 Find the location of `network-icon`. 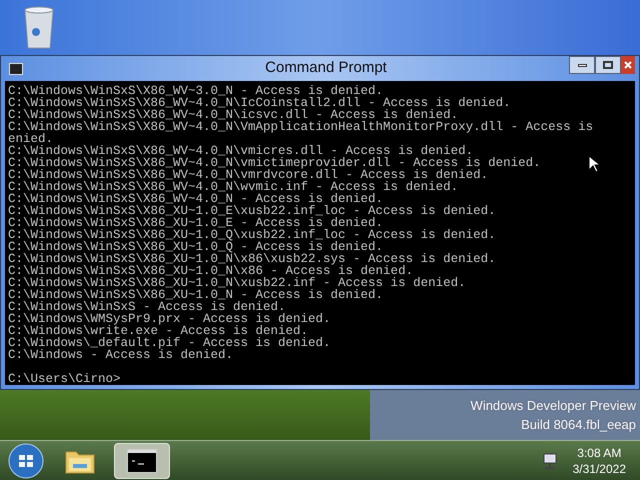

network-icon is located at coordinates (549, 461).